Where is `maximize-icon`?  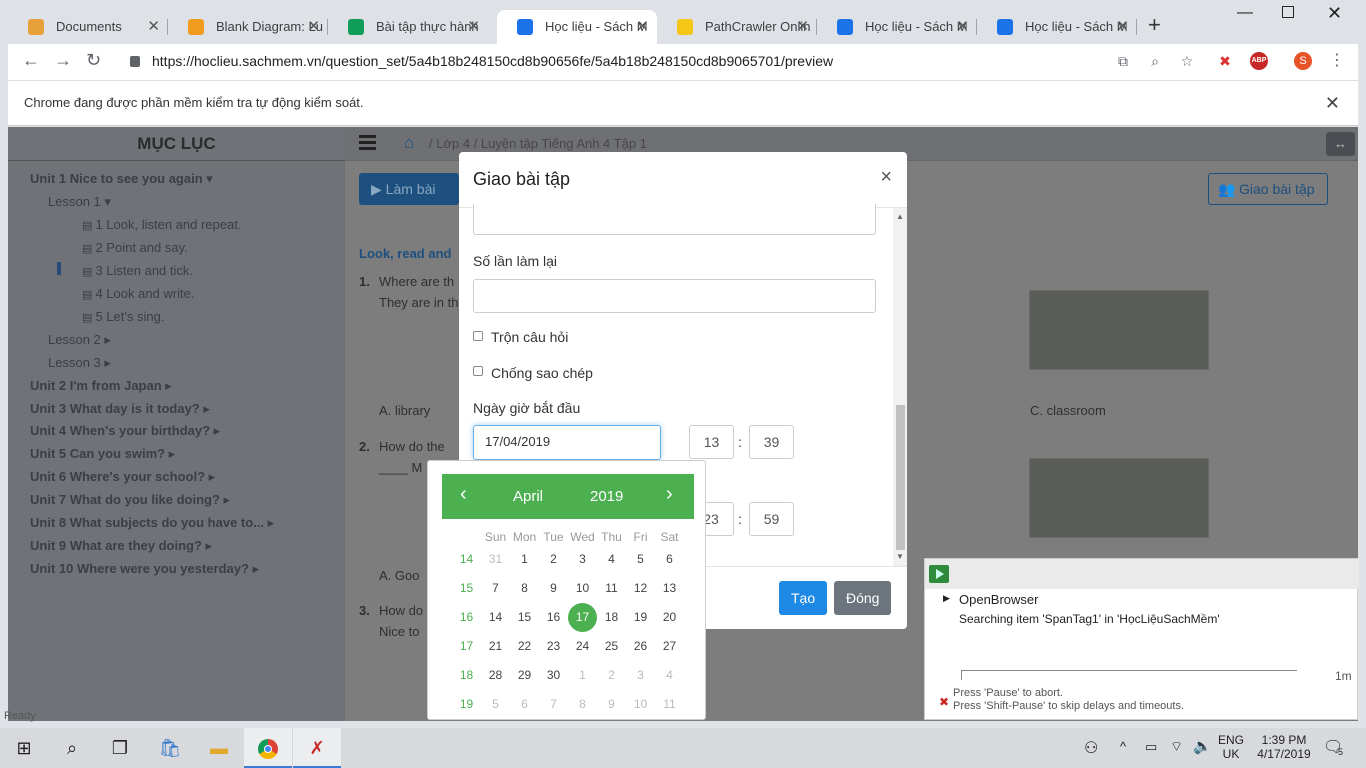
maximize-icon is located at coordinates (1288, 12).